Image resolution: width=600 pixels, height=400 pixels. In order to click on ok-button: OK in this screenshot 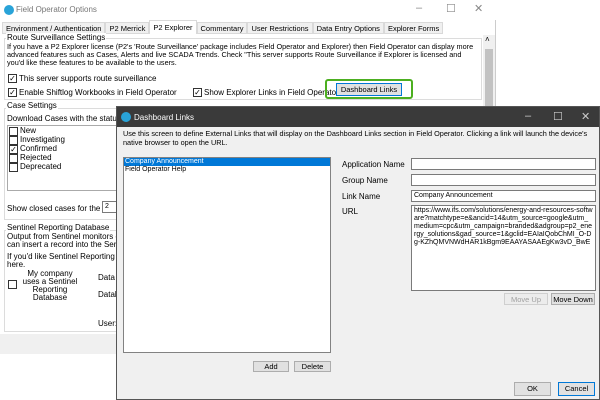, I will do `click(532, 389)`.